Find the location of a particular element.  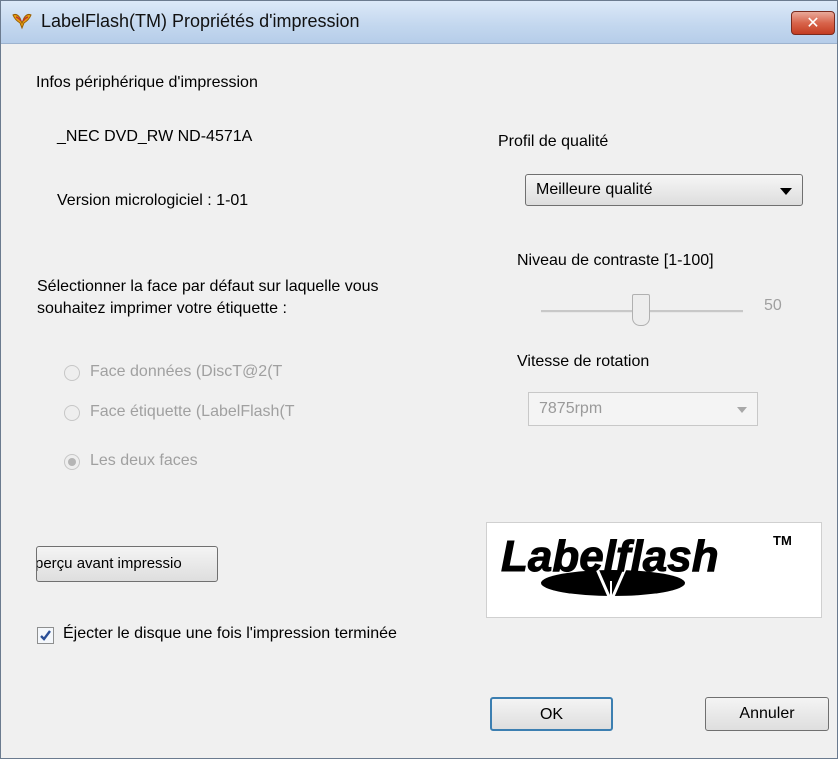

cancel-label: Annuler is located at coordinates (767, 713).